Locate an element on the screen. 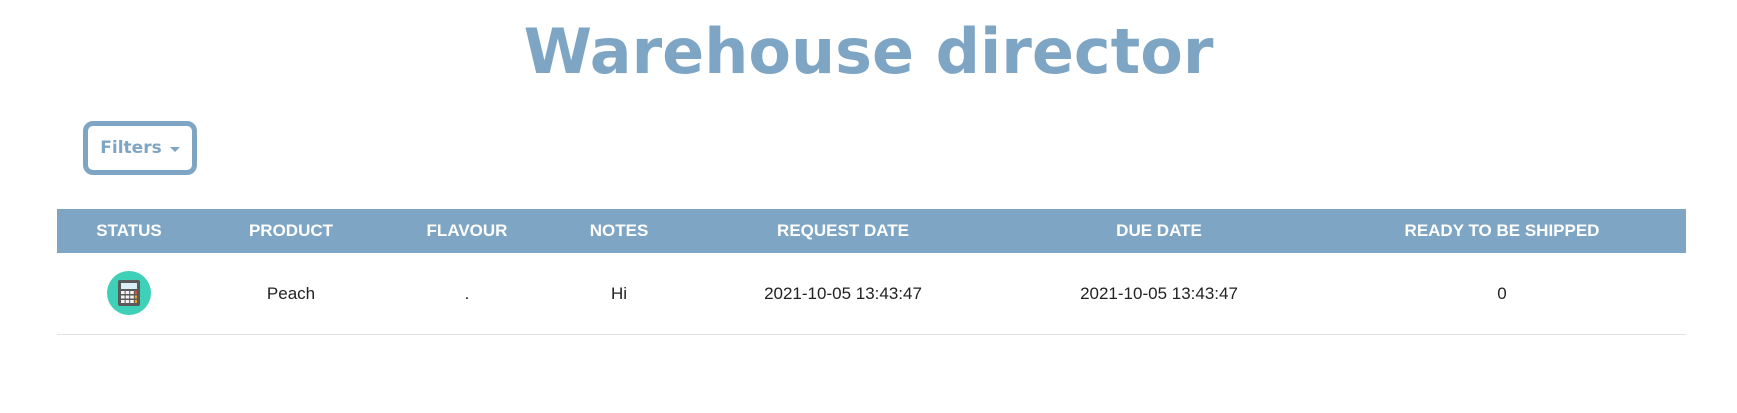 This screenshot has height=413, width=1737. cell-ready-to-be-shipped: 0 is located at coordinates (1502, 293).